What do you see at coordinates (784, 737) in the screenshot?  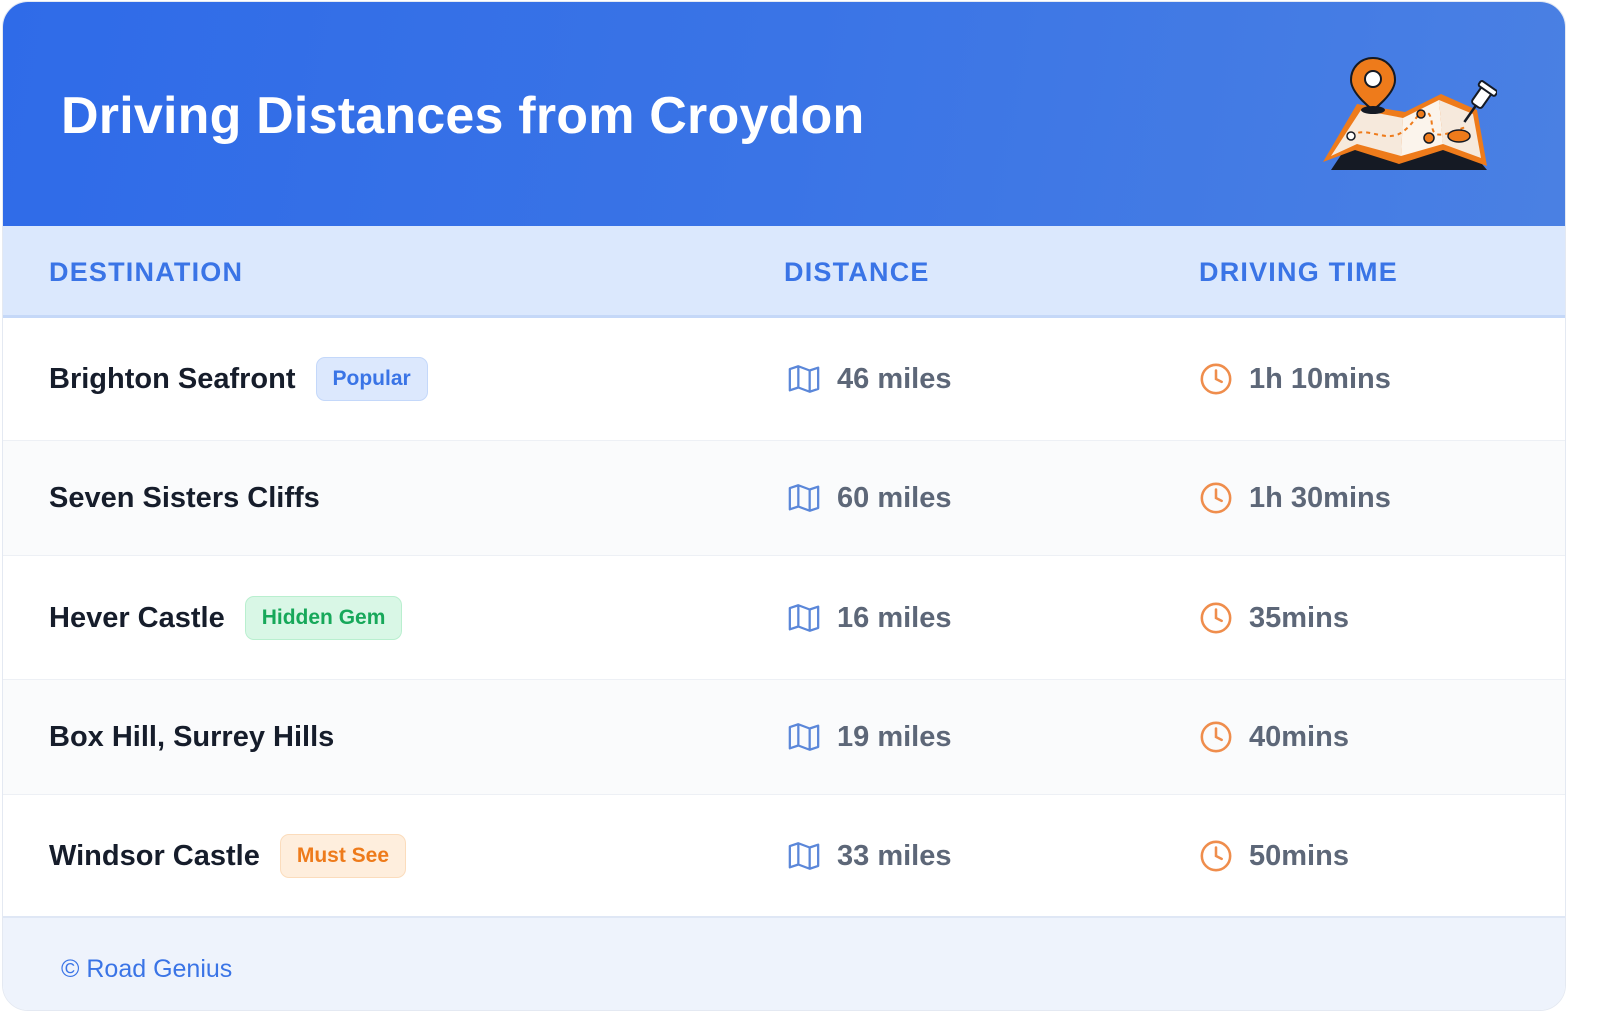 I see `table-row: Box Hill, Surrey Hills 19 miles 40mins` at bounding box center [784, 737].